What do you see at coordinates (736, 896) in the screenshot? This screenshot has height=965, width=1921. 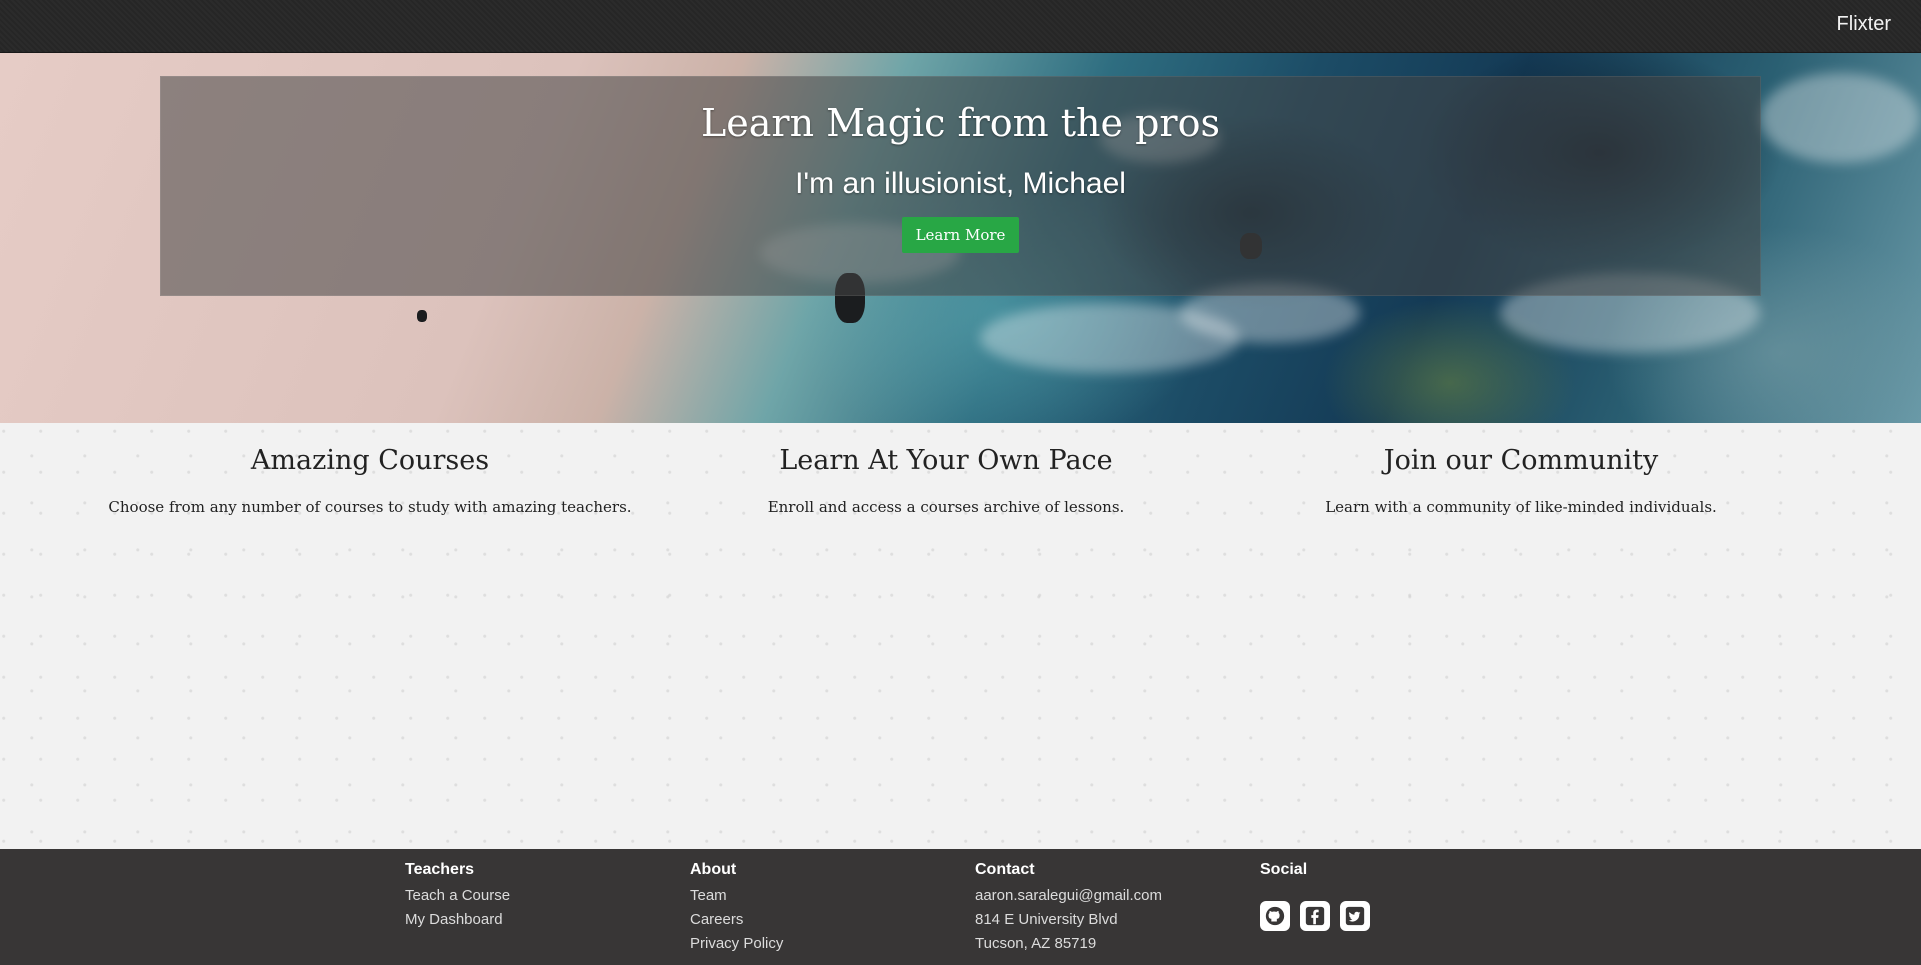 I see `team-link: Team` at bounding box center [736, 896].